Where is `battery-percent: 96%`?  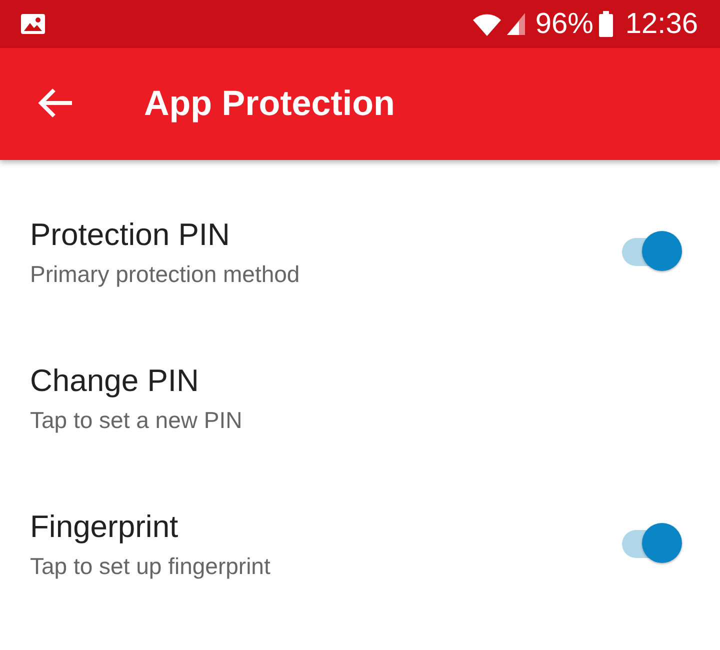 battery-percent: 96% is located at coordinates (564, 24).